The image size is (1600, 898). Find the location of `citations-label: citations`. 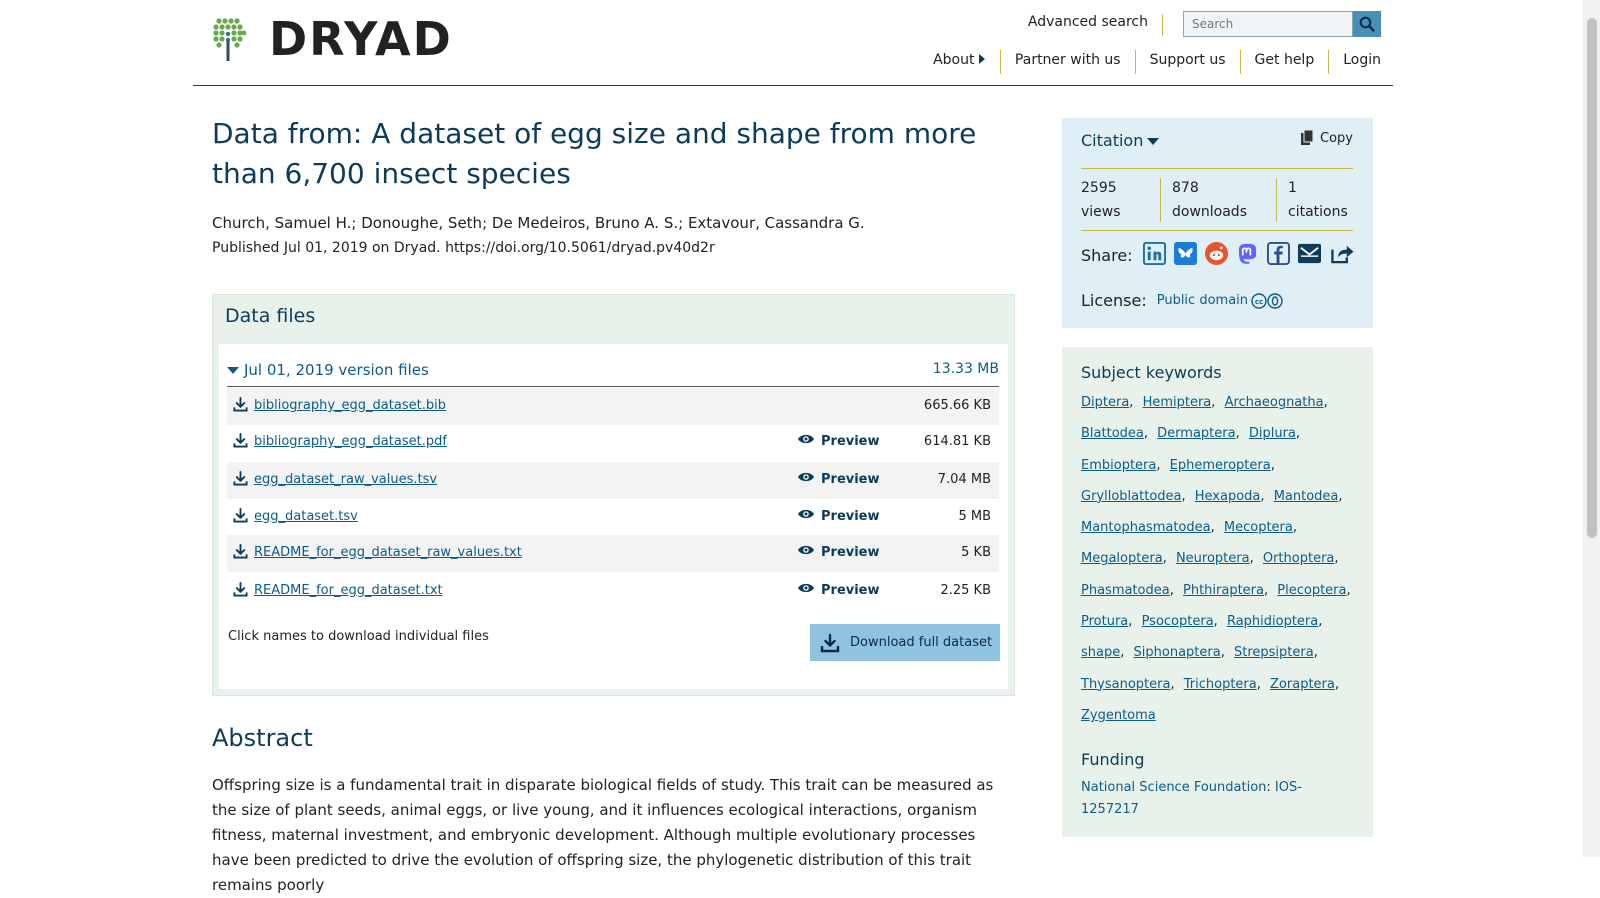

citations-label: citations is located at coordinates (1318, 212).